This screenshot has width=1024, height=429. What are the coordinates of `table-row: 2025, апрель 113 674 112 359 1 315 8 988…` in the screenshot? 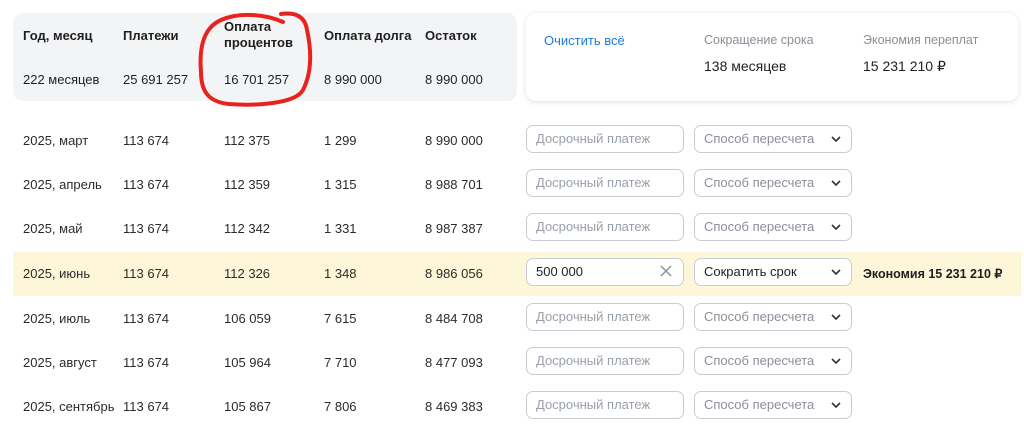 It's located at (517, 185).